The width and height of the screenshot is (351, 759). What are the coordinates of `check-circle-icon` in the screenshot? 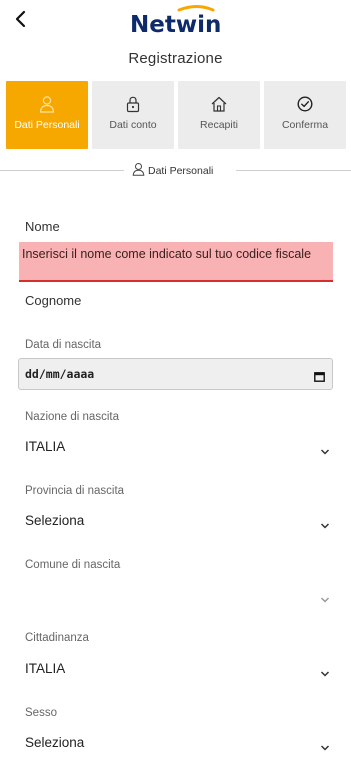 It's located at (305, 105).